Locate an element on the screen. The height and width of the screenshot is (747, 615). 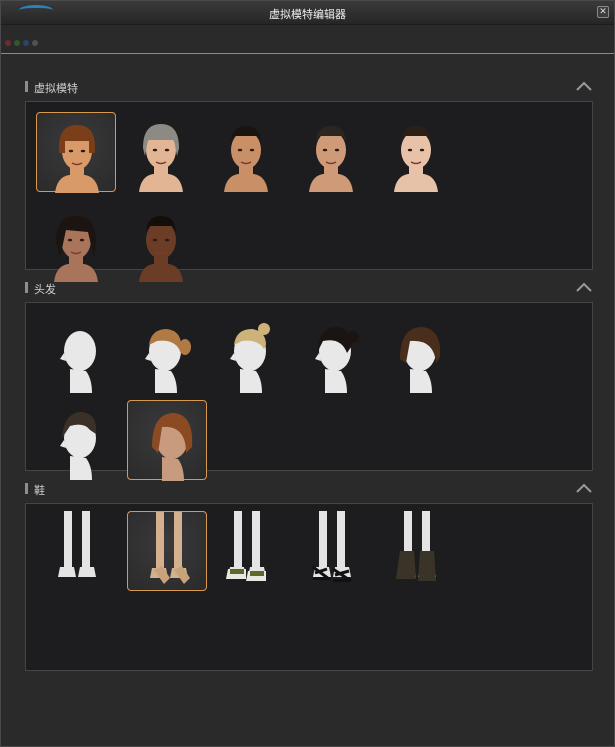
shoes-barefoot-icon is located at coordinates (77, 544).